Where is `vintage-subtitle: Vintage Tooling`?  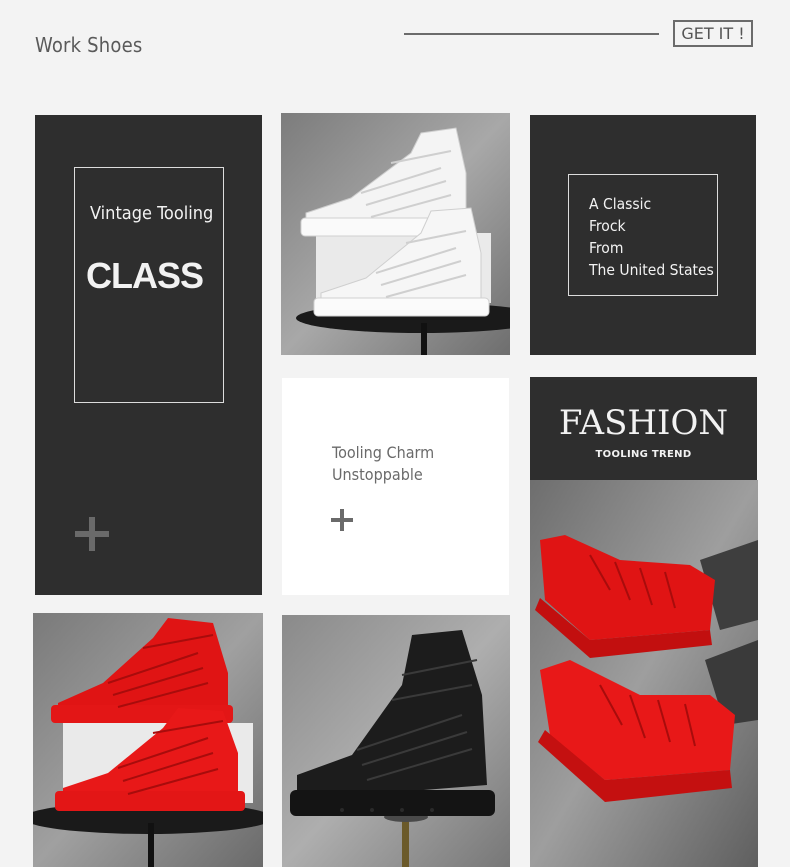
vintage-subtitle: Vintage Tooling is located at coordinates (152, 213).